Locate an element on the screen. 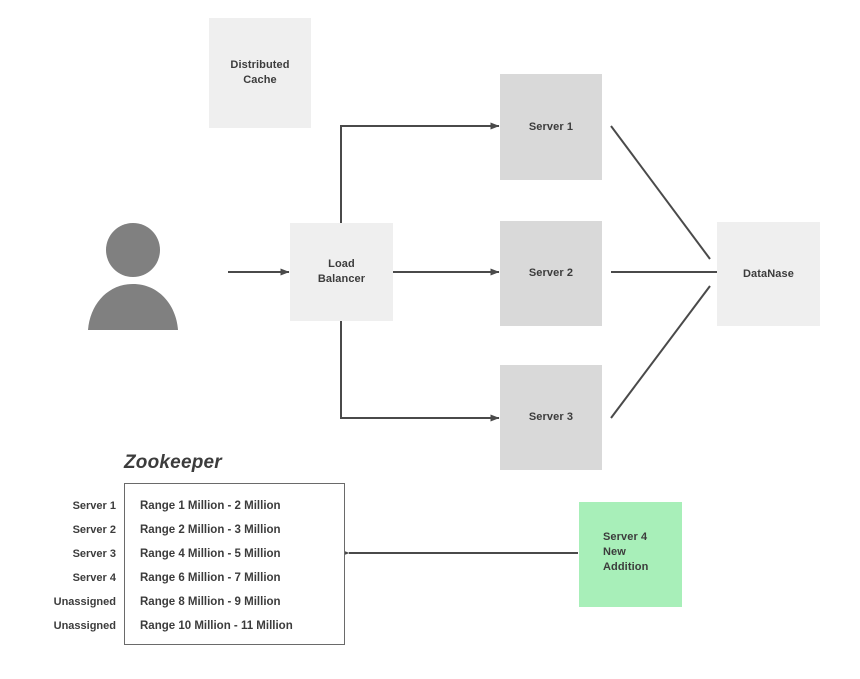 The height and width of the screenshot is (679, 860). node-new-server: Server 4 New Addition is located at coordinates (630, 554).